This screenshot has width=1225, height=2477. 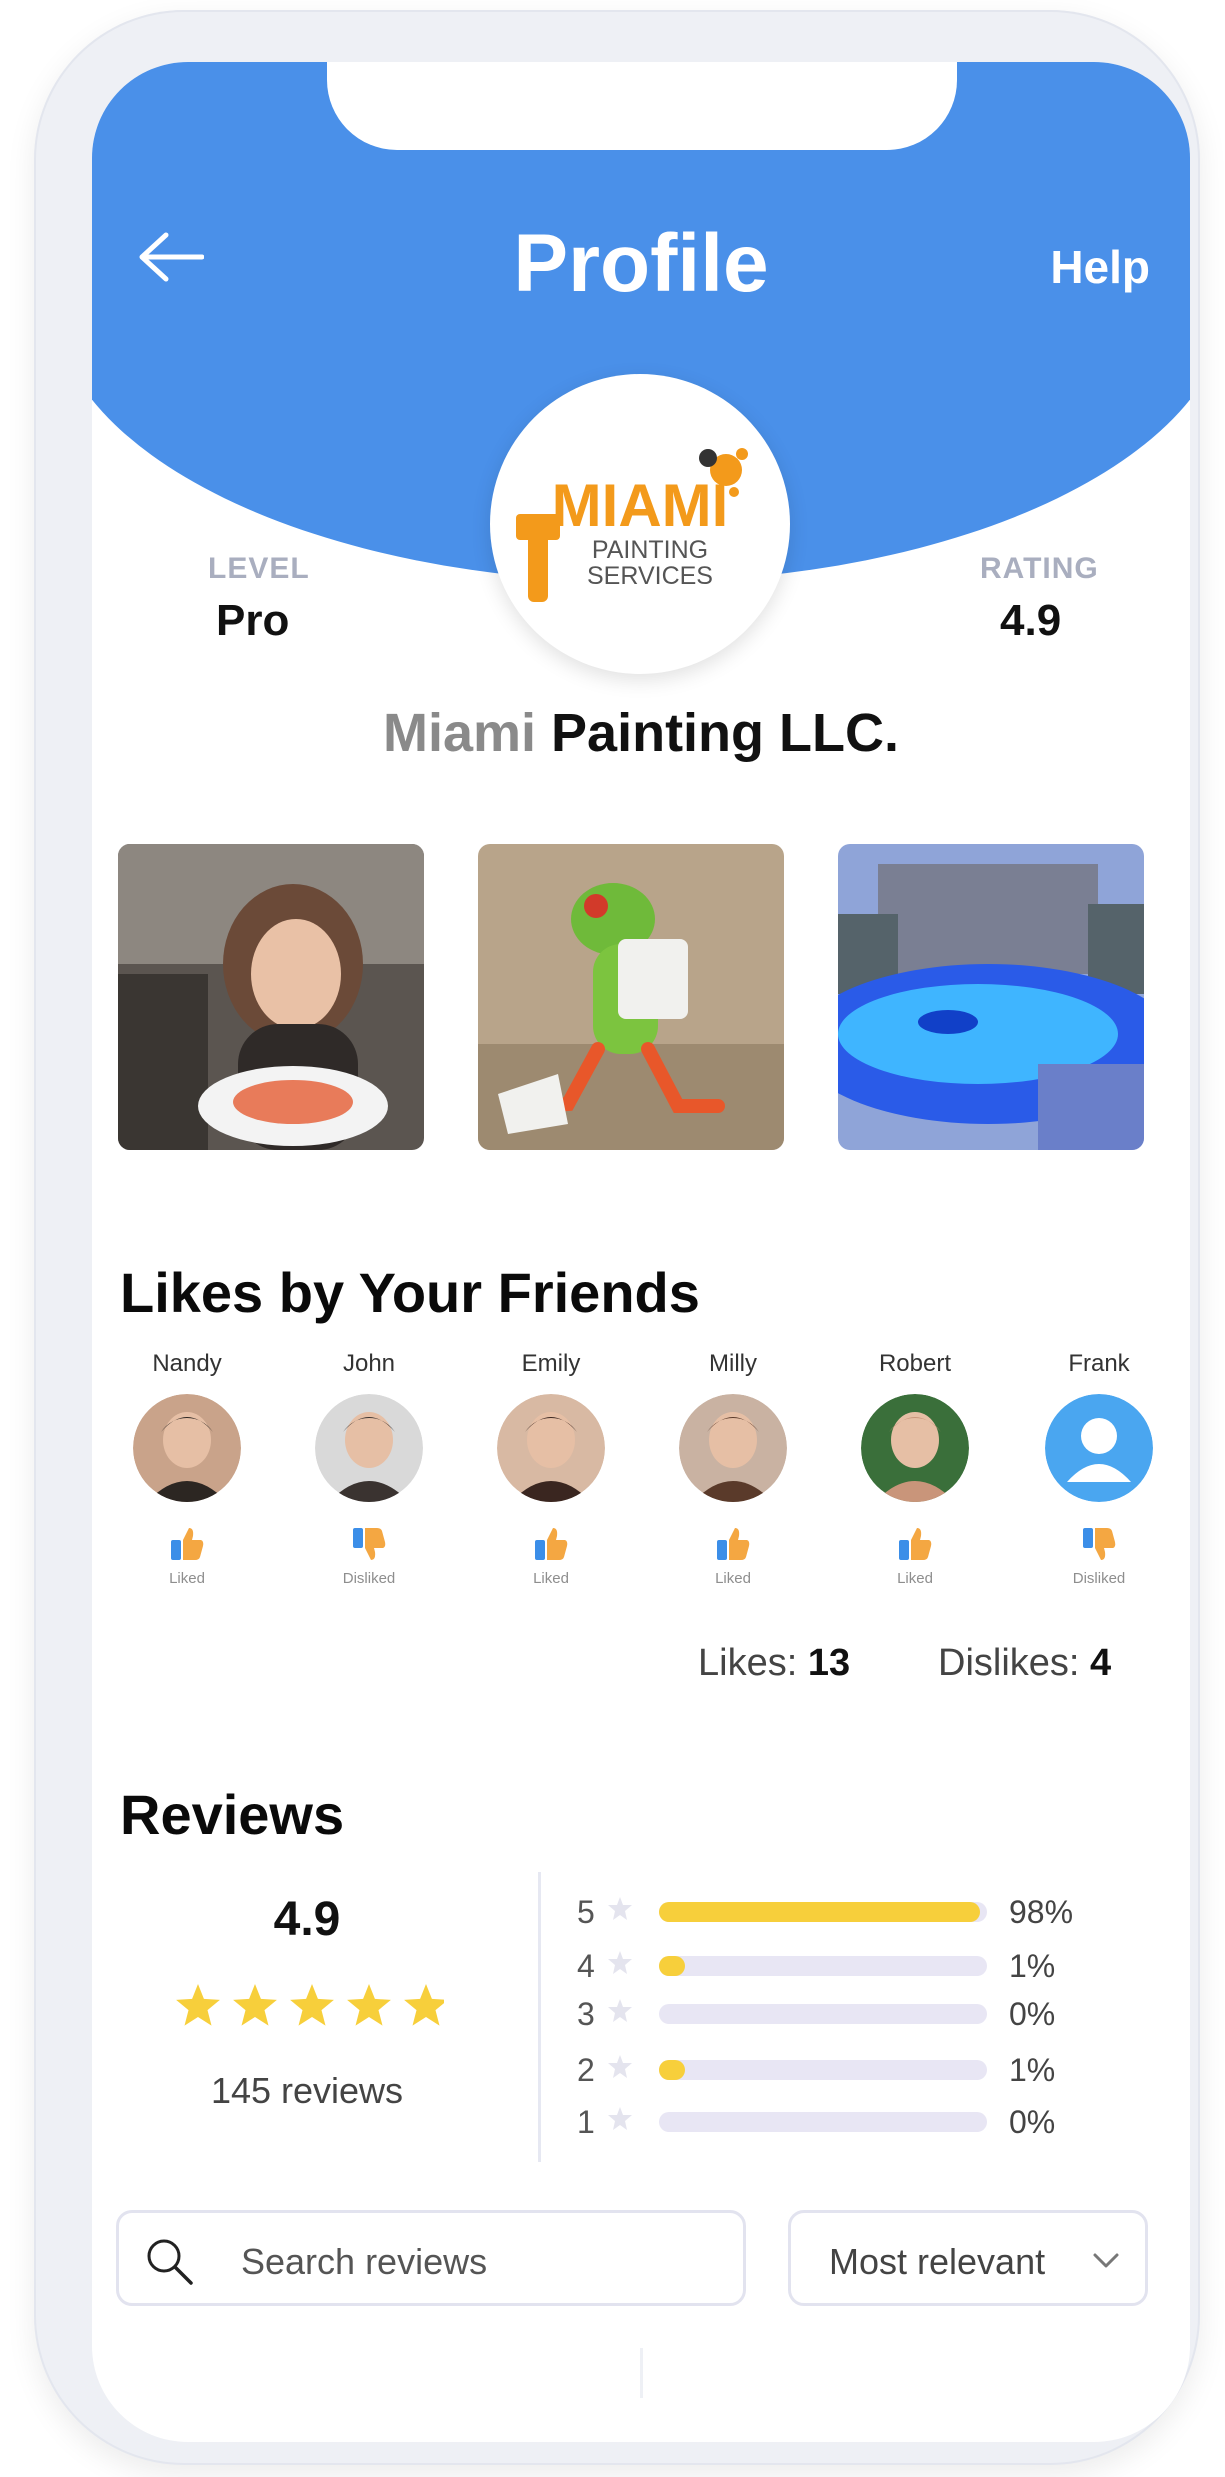 I want to click on dislikes-label: Dislikes:, so click(x=1009, y=1663).